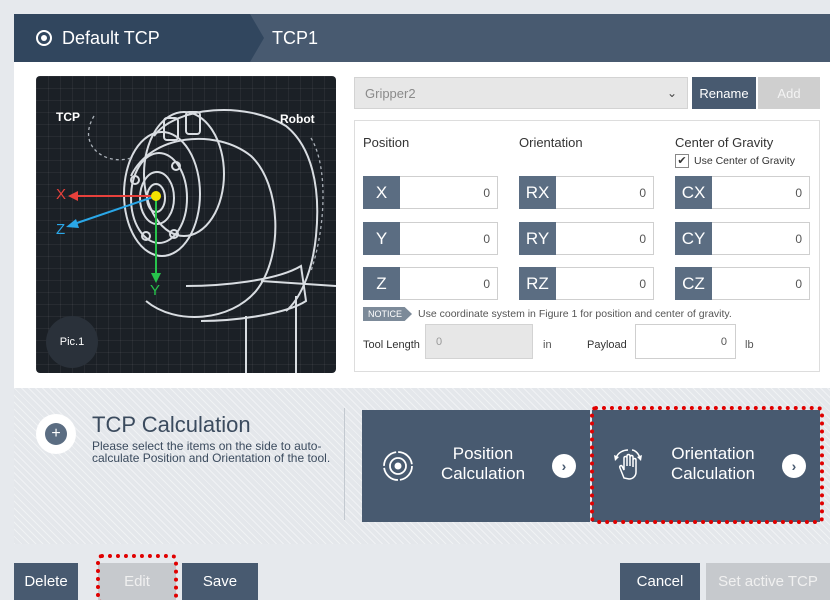 The height and width of the screenshot is (600, 830). Describe the element at coordinates (713, 453) in the screenshot. I see `orientation-calculation-line1: Orientation` at that location.